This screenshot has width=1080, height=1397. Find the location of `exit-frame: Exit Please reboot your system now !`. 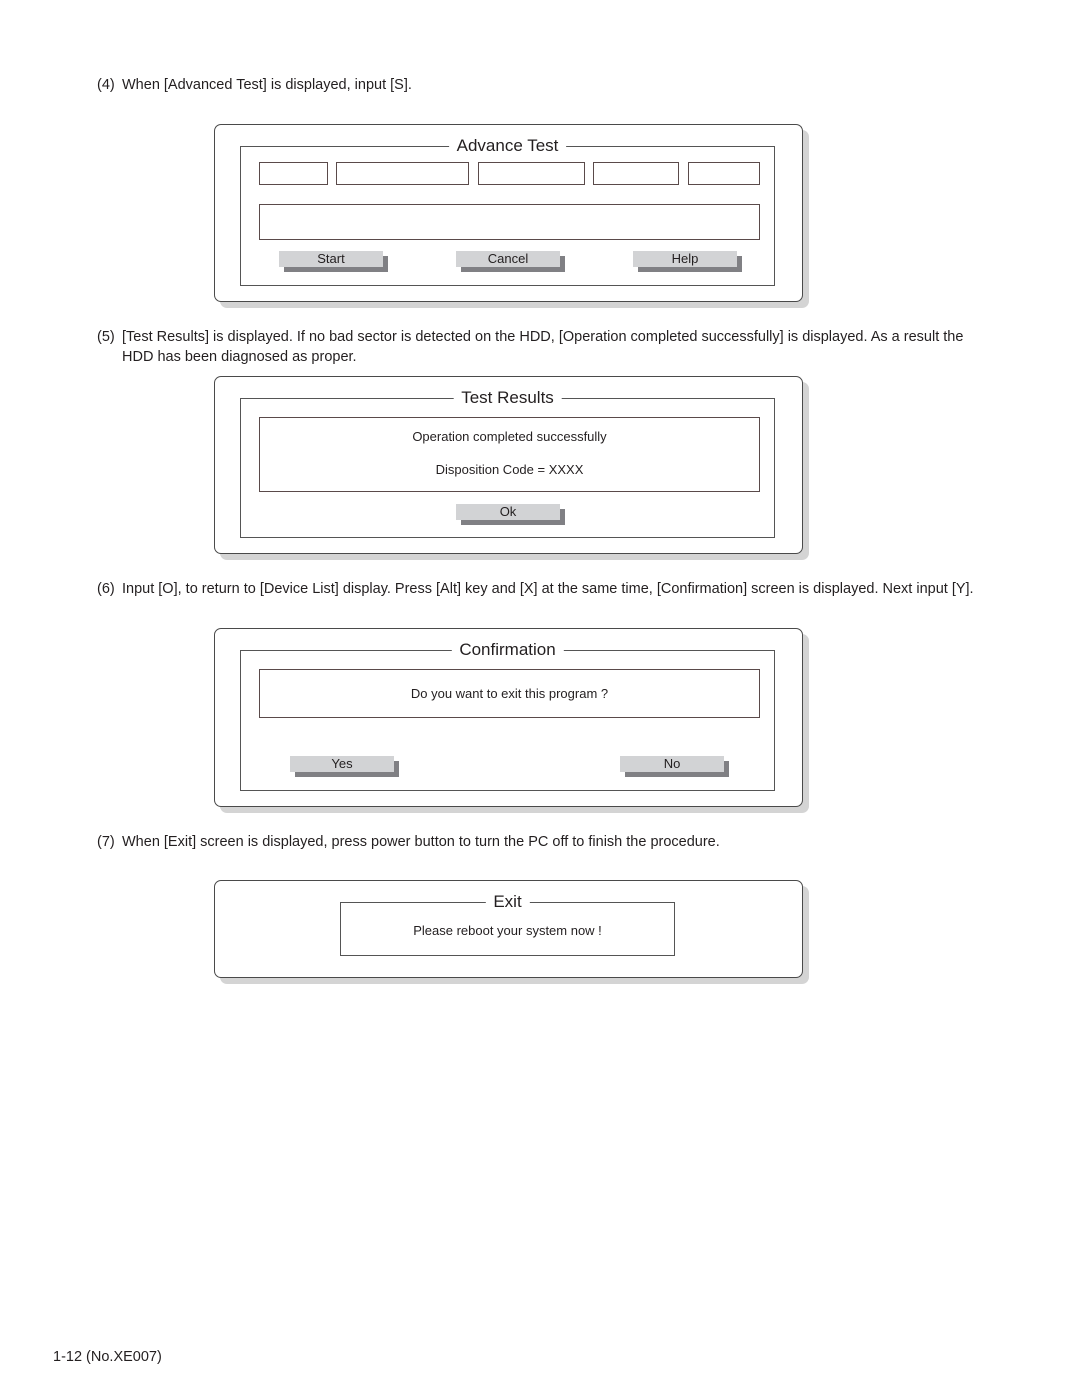

exit-frame: Exit Please reboot your system now ! is located at coordinates (507, 924).